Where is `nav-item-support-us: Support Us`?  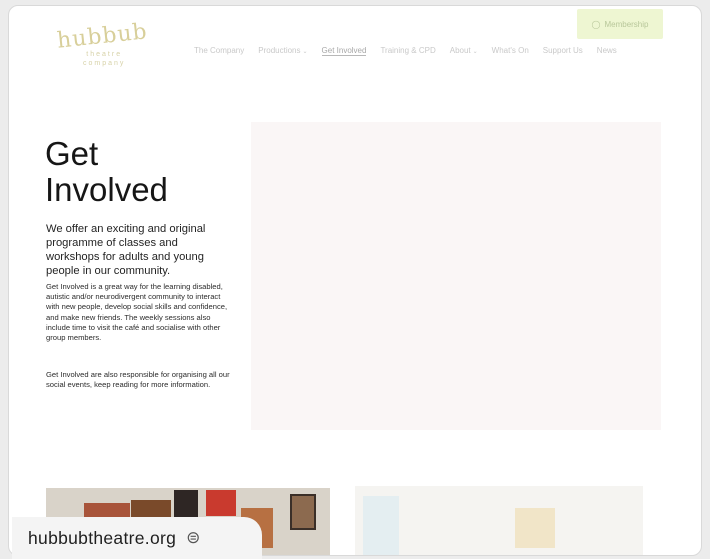
nav-item-support-us: Support Us is located at coordinates (563, 51).